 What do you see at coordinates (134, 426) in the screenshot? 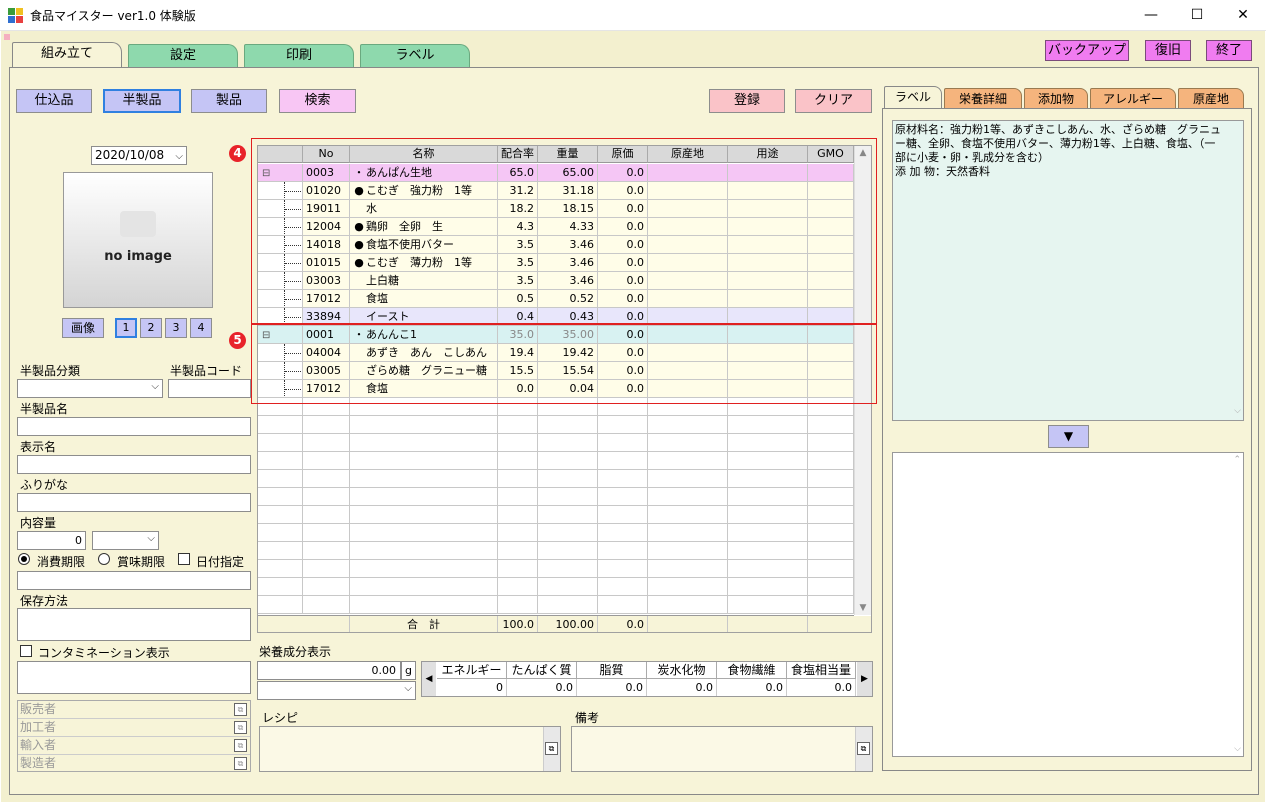
I see `name-input` at bounding box center [134, 426].